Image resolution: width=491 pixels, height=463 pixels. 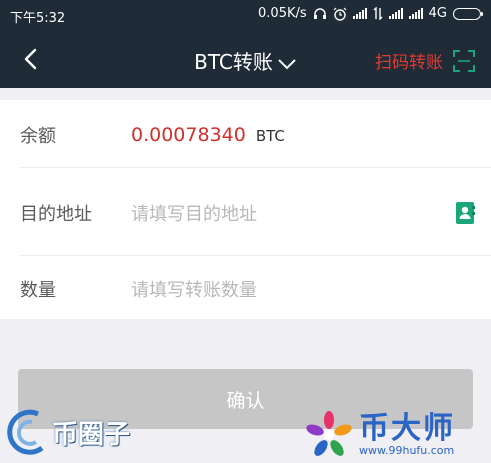 What do you see at coordinates (287, 63) in the screenshot?
I see `chevron-down-icon` at bounding box center [287, 63].